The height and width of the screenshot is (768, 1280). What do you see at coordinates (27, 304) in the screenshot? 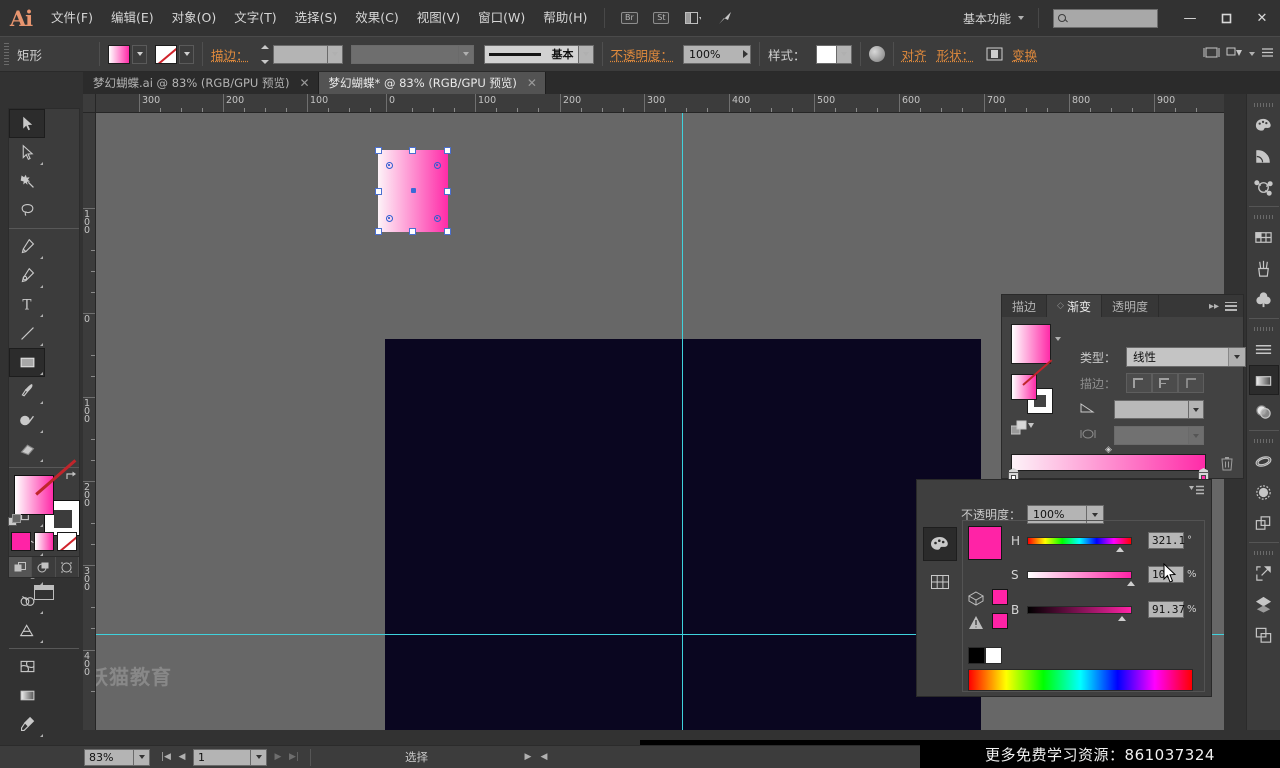
I see `type-tool: T` at bounding box center [27, 304].